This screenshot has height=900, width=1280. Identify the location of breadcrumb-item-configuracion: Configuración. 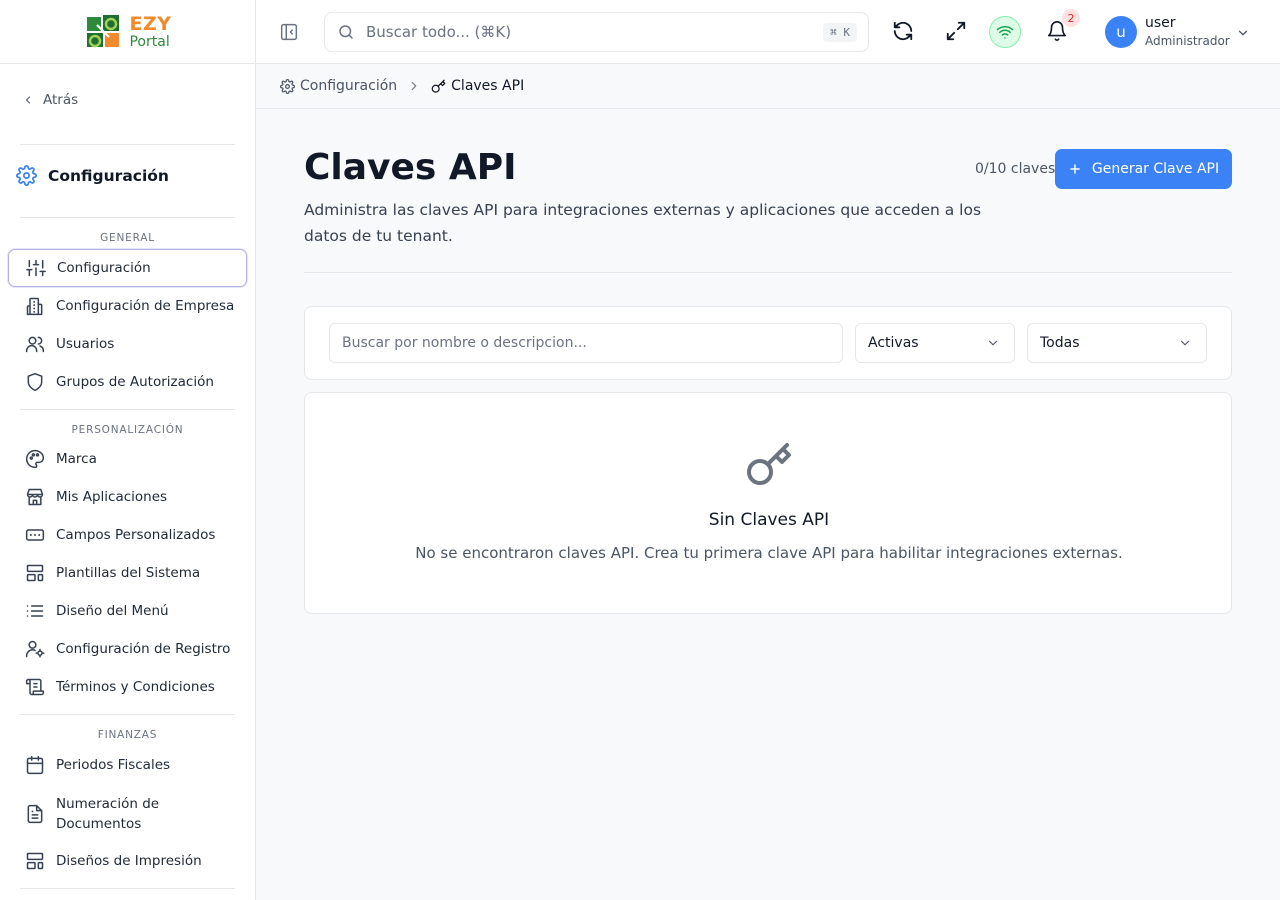
(338, 86).